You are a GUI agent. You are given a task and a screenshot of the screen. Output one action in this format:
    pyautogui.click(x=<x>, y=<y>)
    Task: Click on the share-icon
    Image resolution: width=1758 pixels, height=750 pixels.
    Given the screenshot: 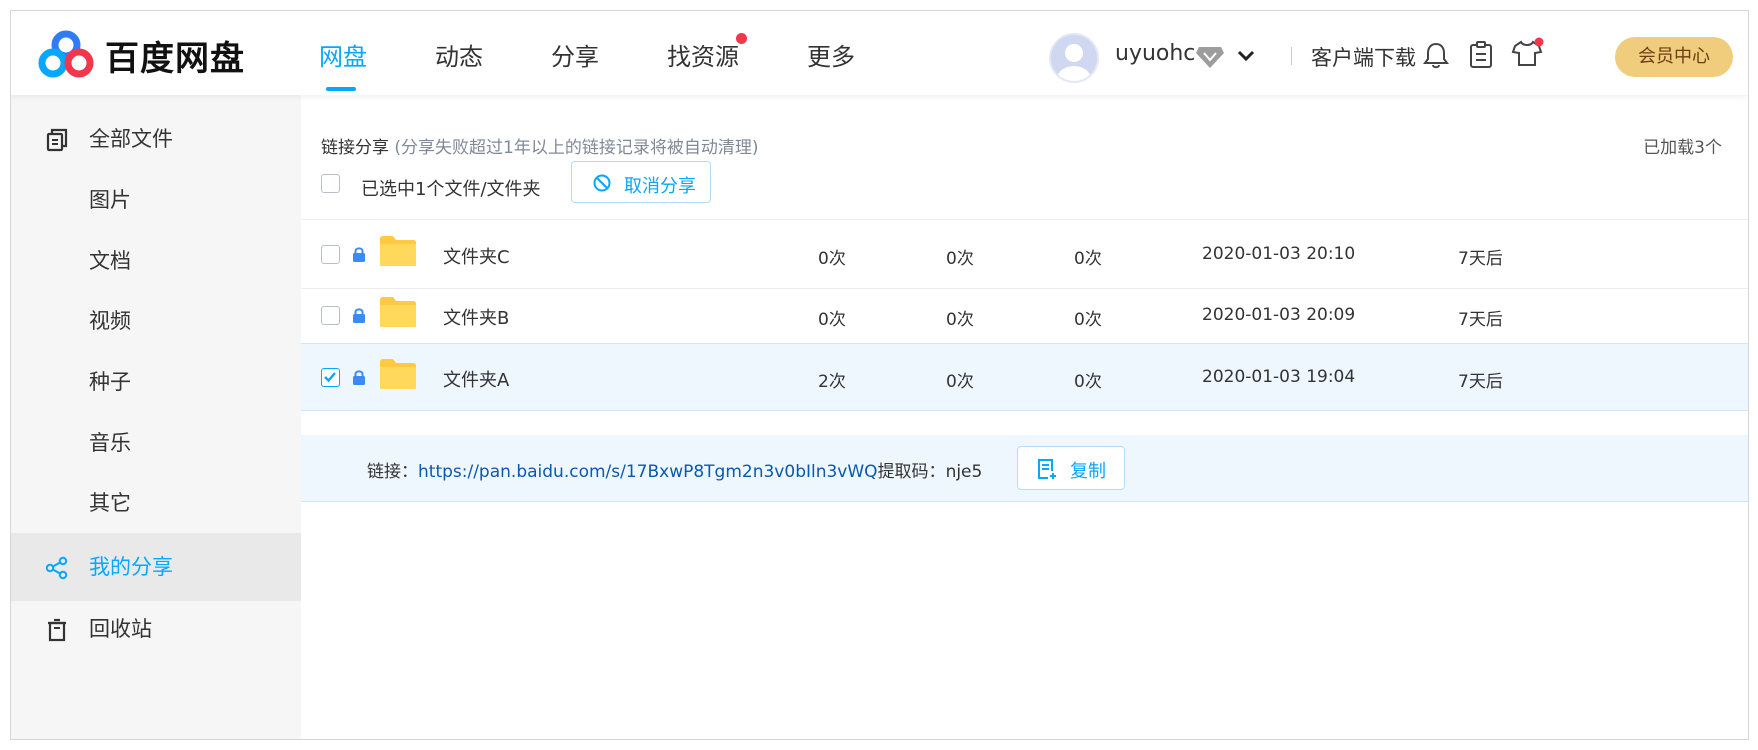 What is the action you would take?
    pyautogui.click(x=56, y=568)
    